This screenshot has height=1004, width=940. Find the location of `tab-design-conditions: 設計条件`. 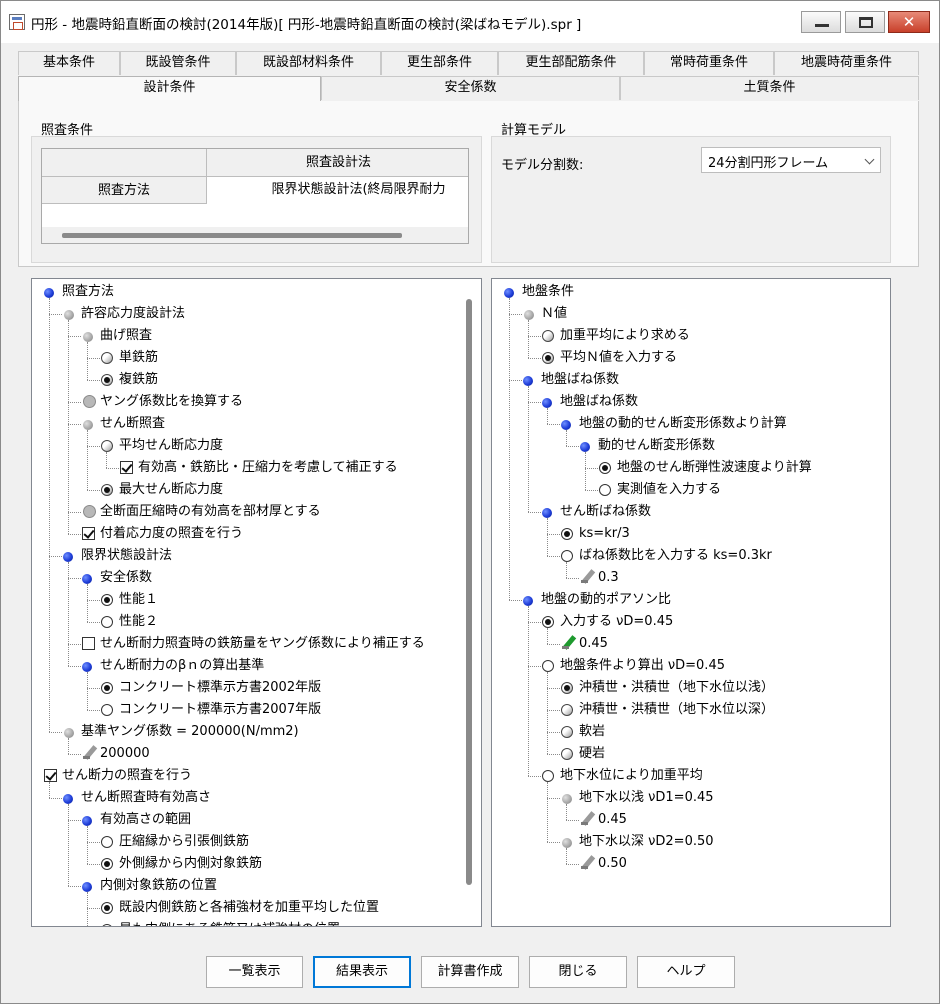

tab-design-conditions: 設計条件 is located at coordinates (169, 89).